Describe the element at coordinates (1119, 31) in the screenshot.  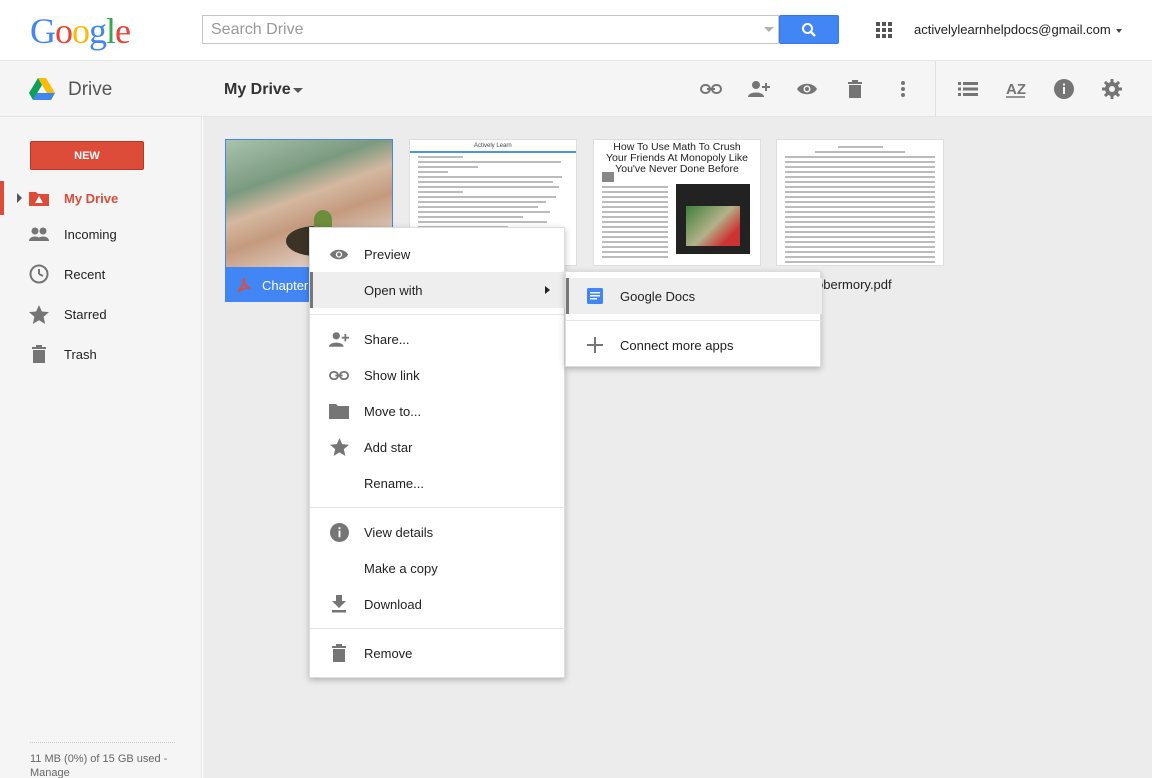
I see `account-caret-icon` at that location.